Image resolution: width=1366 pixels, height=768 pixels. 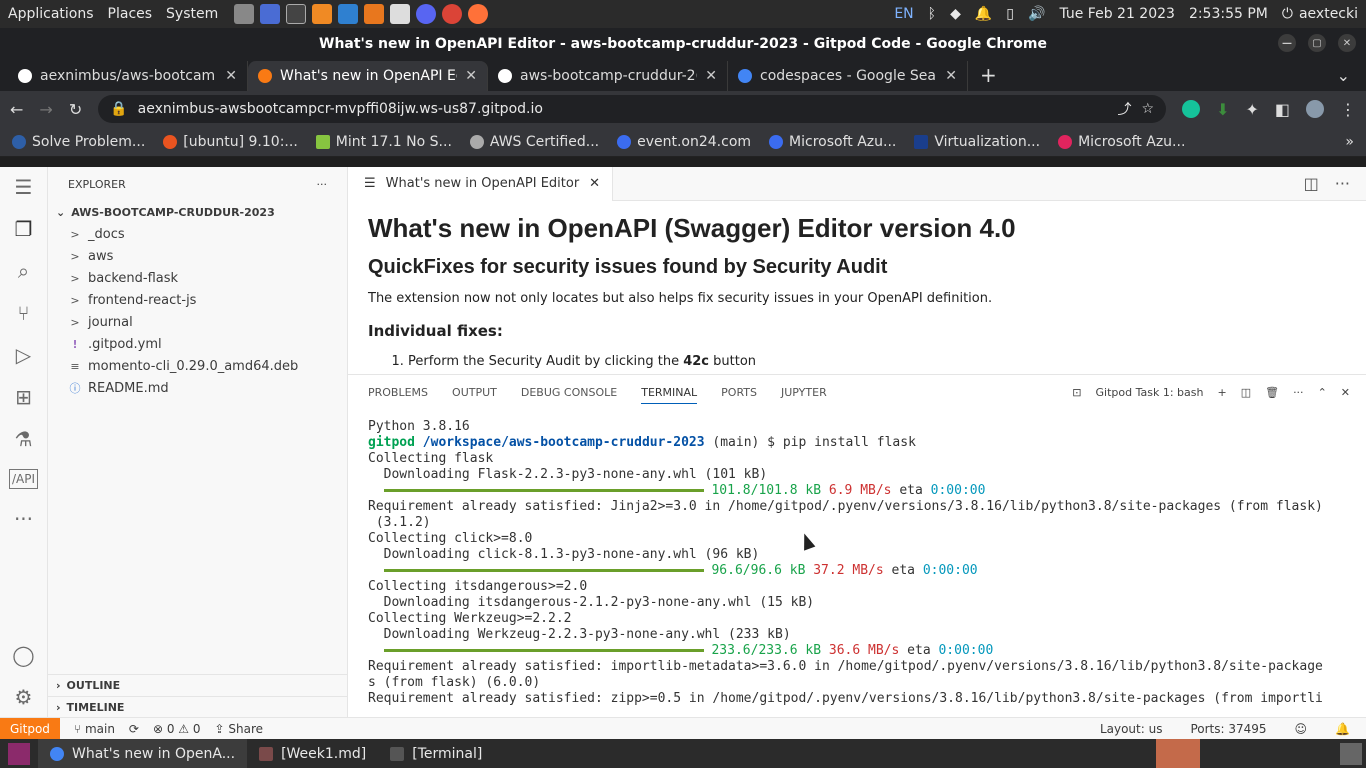 I want to click on more-actions-icon: ···, so click(x=322, y=184).